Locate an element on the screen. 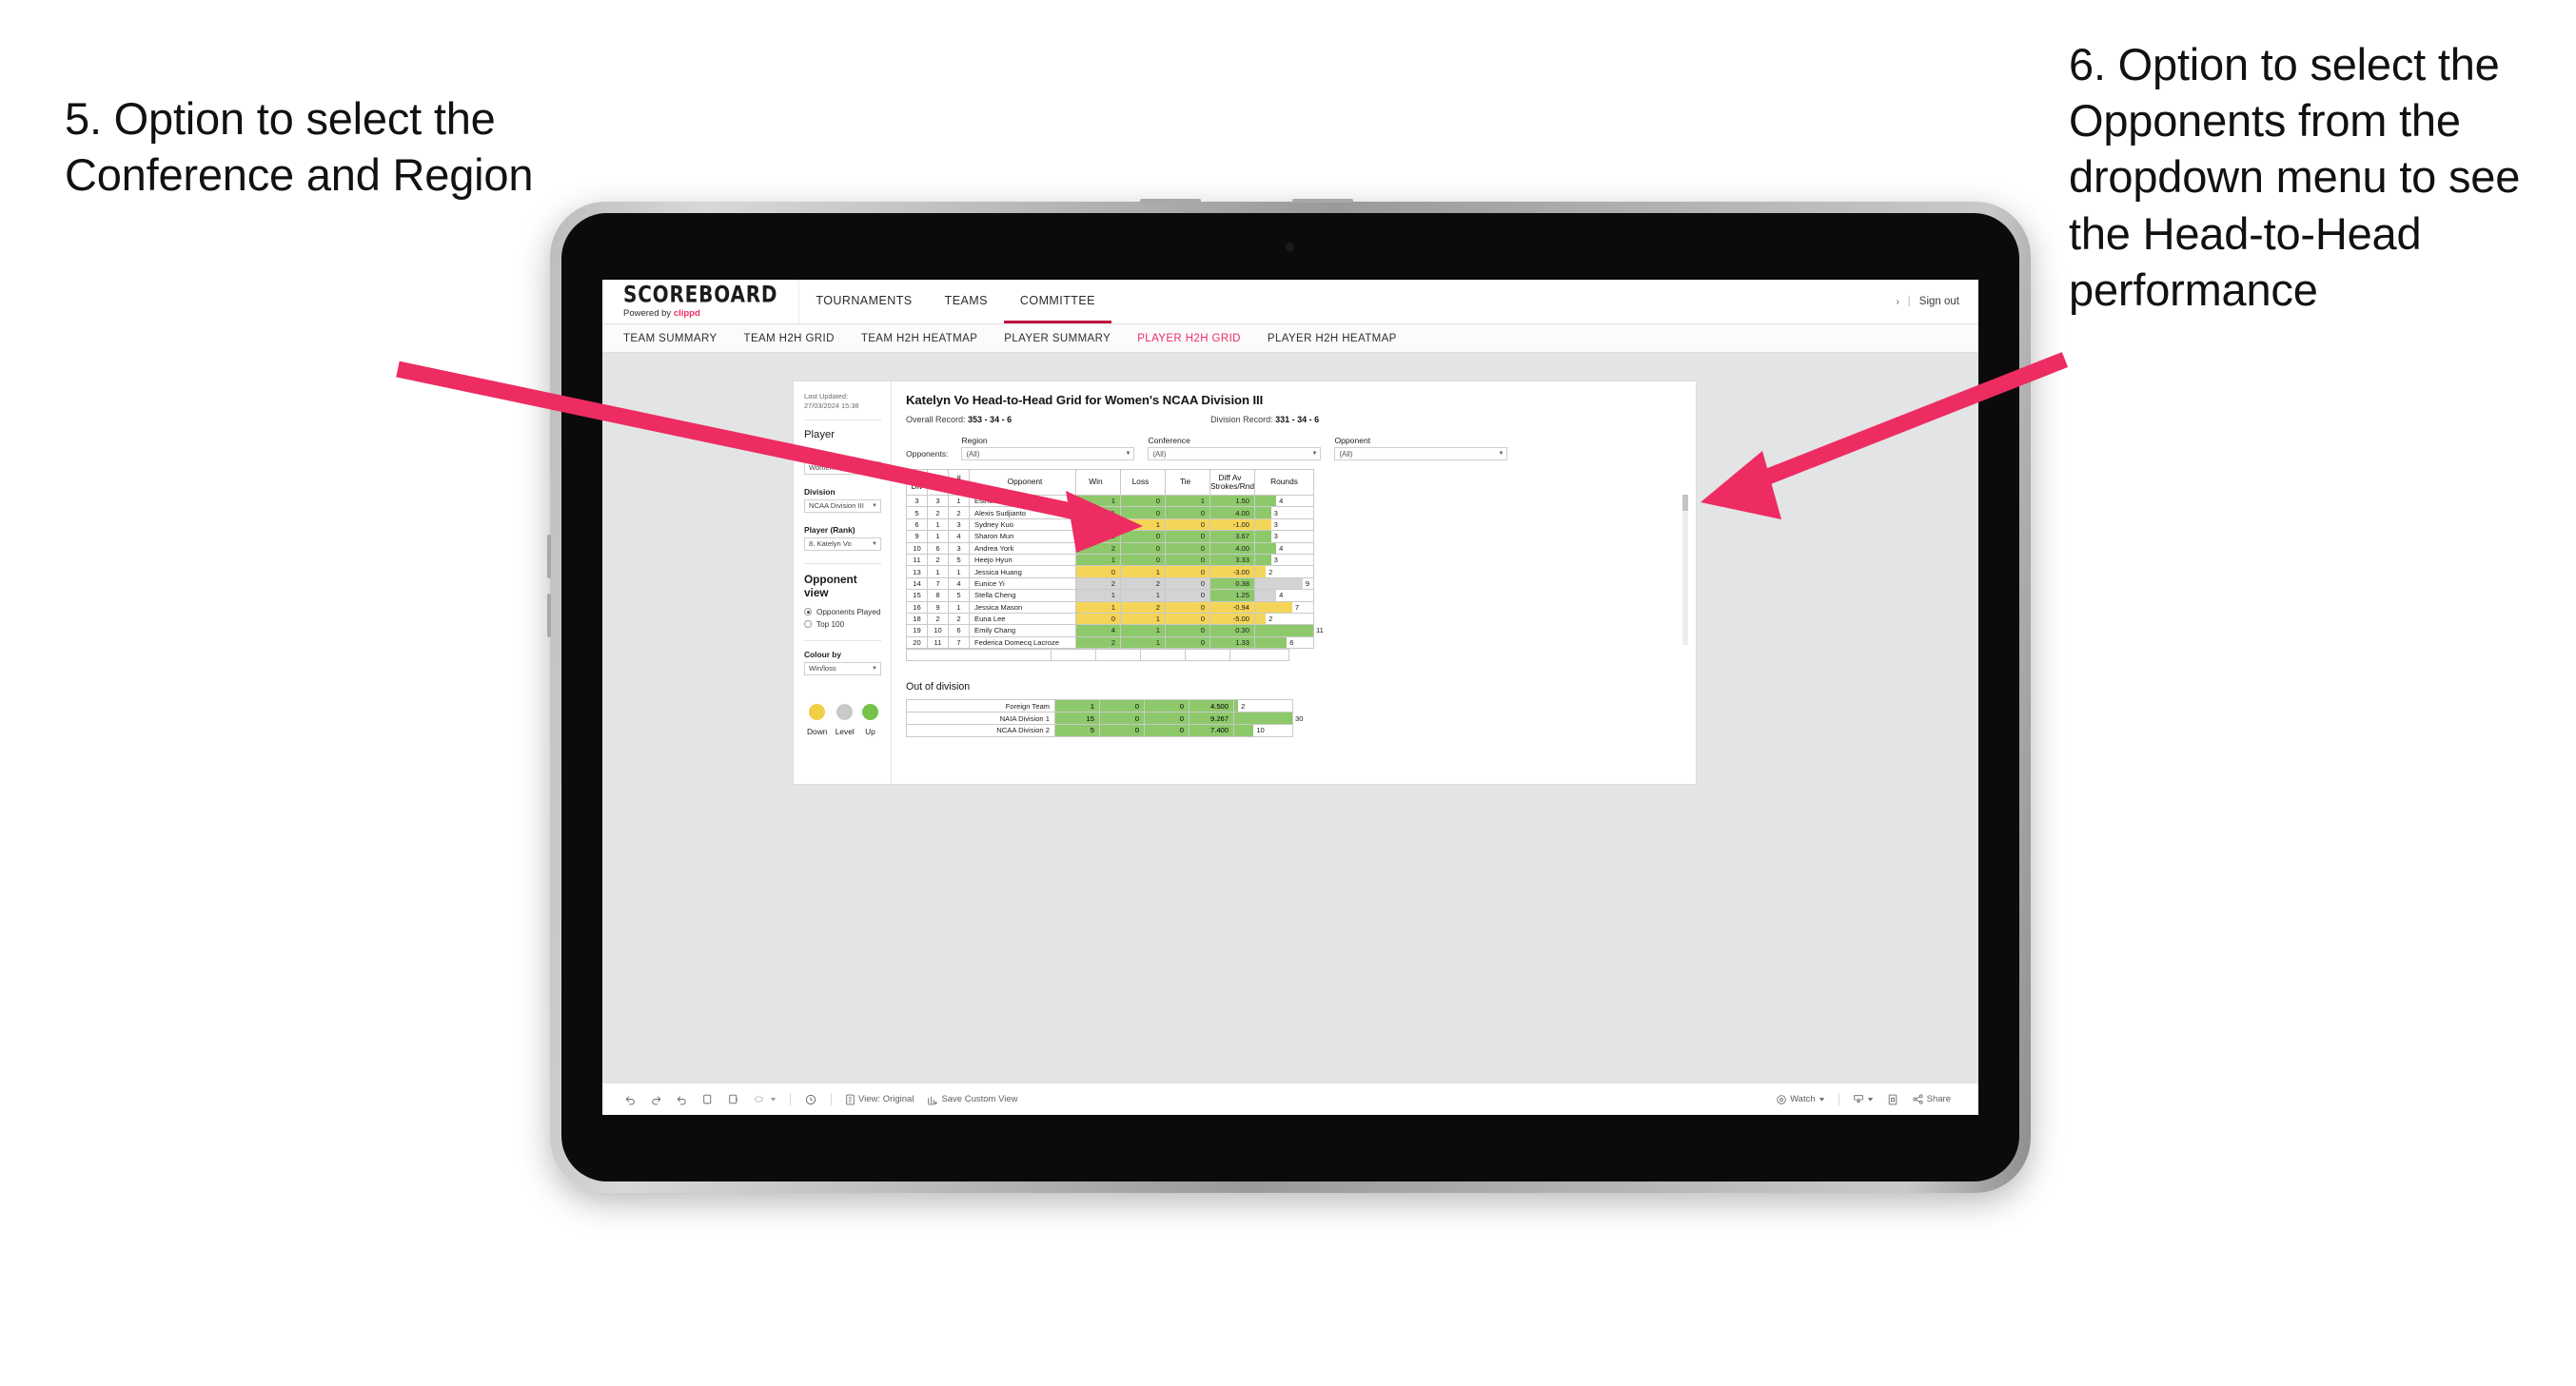 The width and height of the screenshot is (2576, 1386). table-row: 14 7 4 Eunice Yi 2 2 0 0.38 9 is located at coordinates (1110, 583).